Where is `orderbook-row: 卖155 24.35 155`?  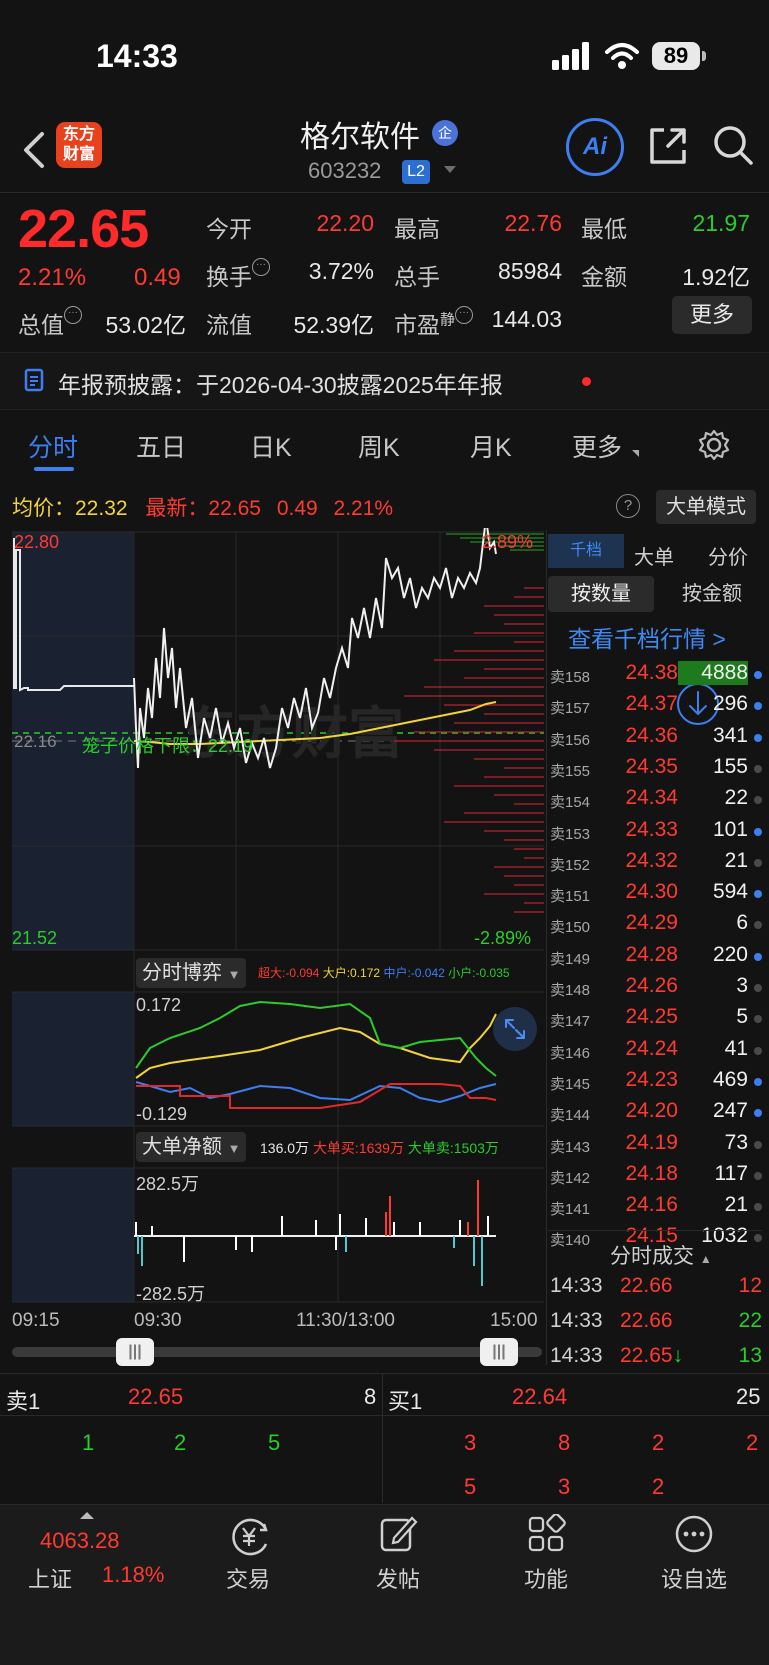
orderbook-row: 卖155 24.35 155 is located at coordinates (655, 769).